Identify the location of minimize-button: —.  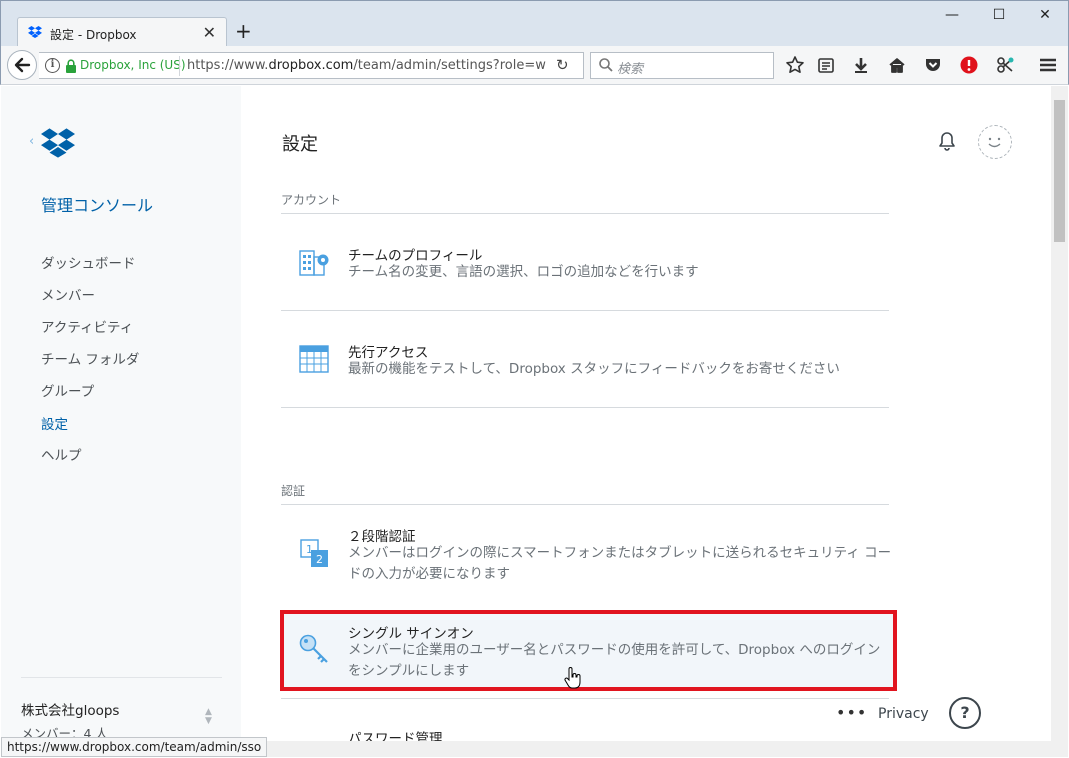
(952, 18).